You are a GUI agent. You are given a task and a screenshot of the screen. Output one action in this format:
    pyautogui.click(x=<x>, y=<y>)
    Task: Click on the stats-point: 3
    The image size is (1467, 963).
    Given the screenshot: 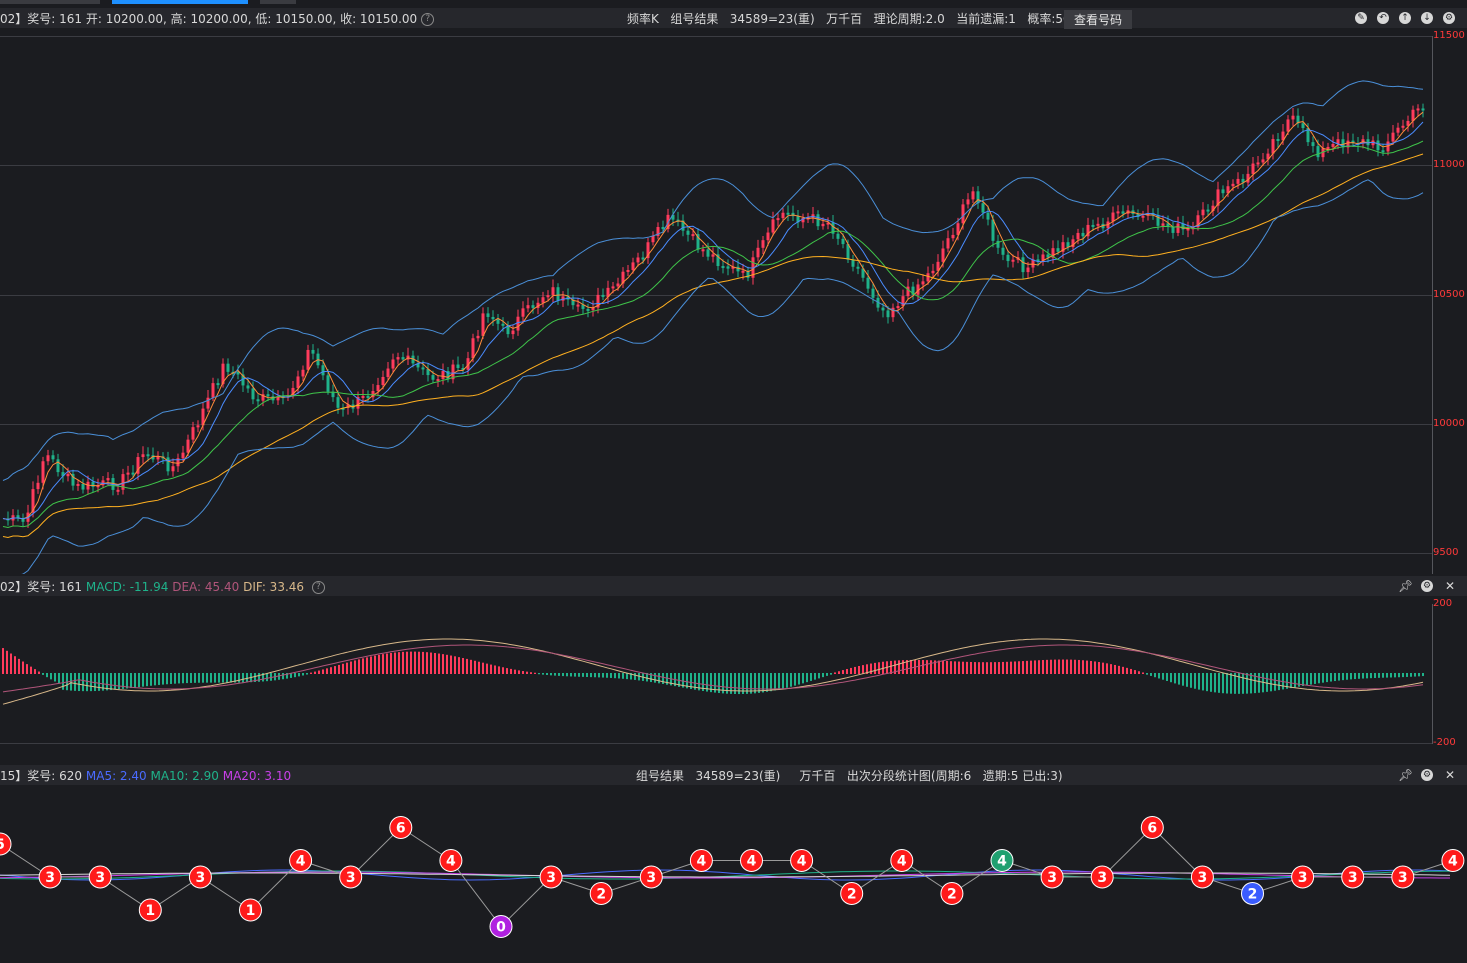 What is the action you would take?
    pyautogui.click(x=100, y=877)
    